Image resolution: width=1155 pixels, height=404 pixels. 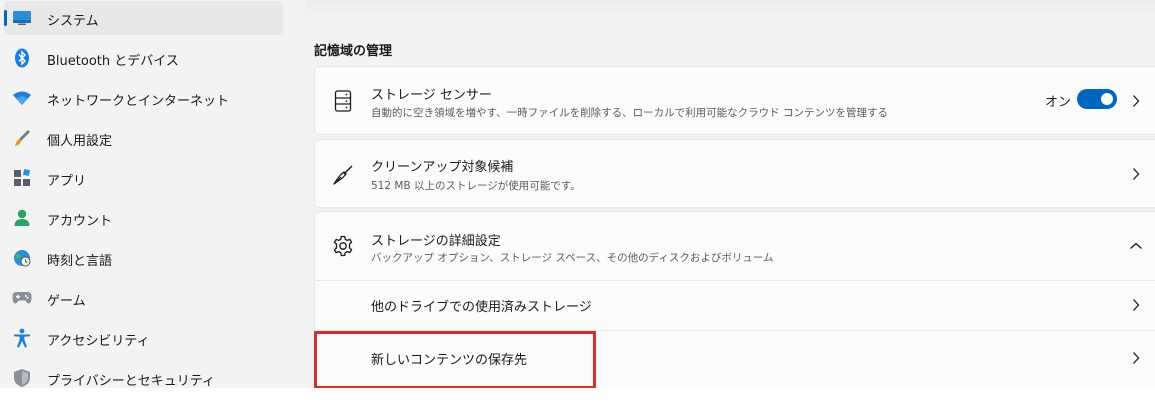 I want to click on storage-sense-title: ストレージ センサー, so click(x=431, y=95).